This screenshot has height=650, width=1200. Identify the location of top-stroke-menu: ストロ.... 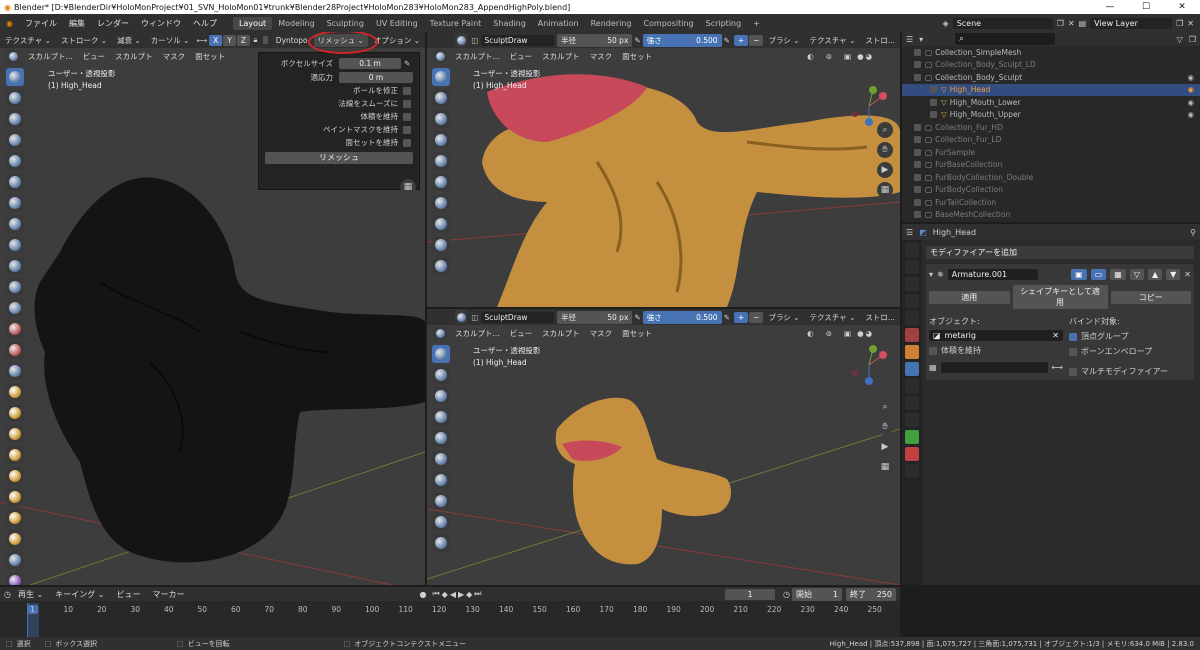
(880, 40).